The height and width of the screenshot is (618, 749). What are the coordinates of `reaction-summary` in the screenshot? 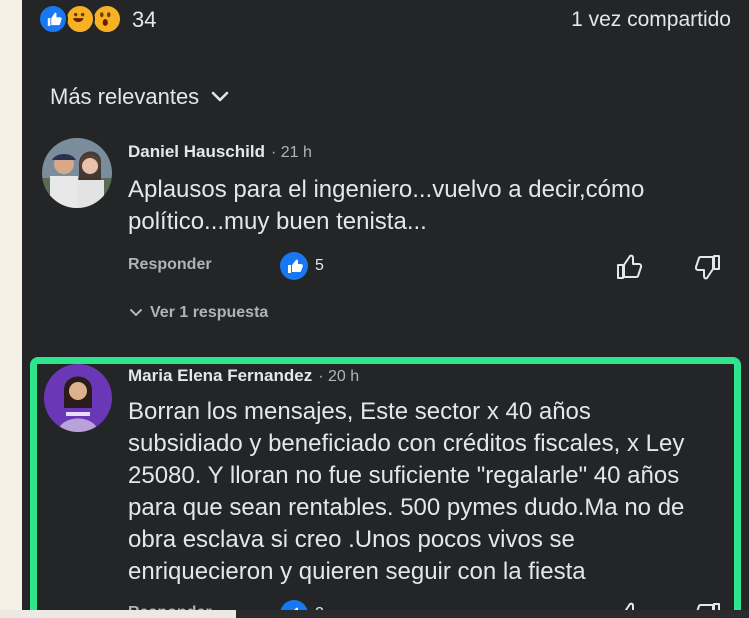 It's located at (83, 19).